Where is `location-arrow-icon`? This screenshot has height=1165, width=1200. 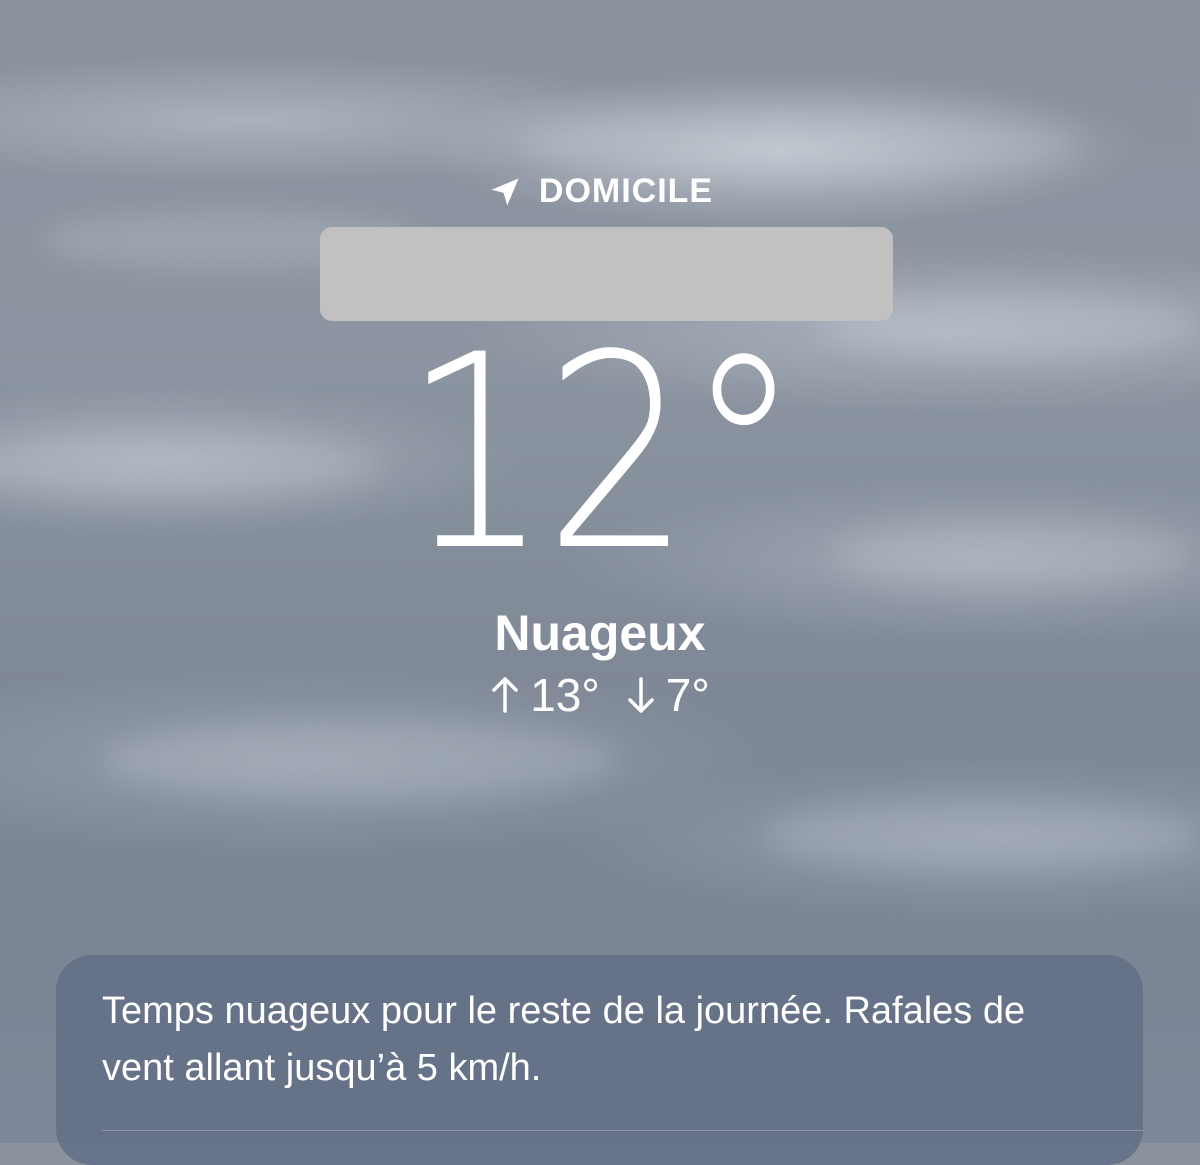 location-arrow-icon is located at coordinates (505, 192).